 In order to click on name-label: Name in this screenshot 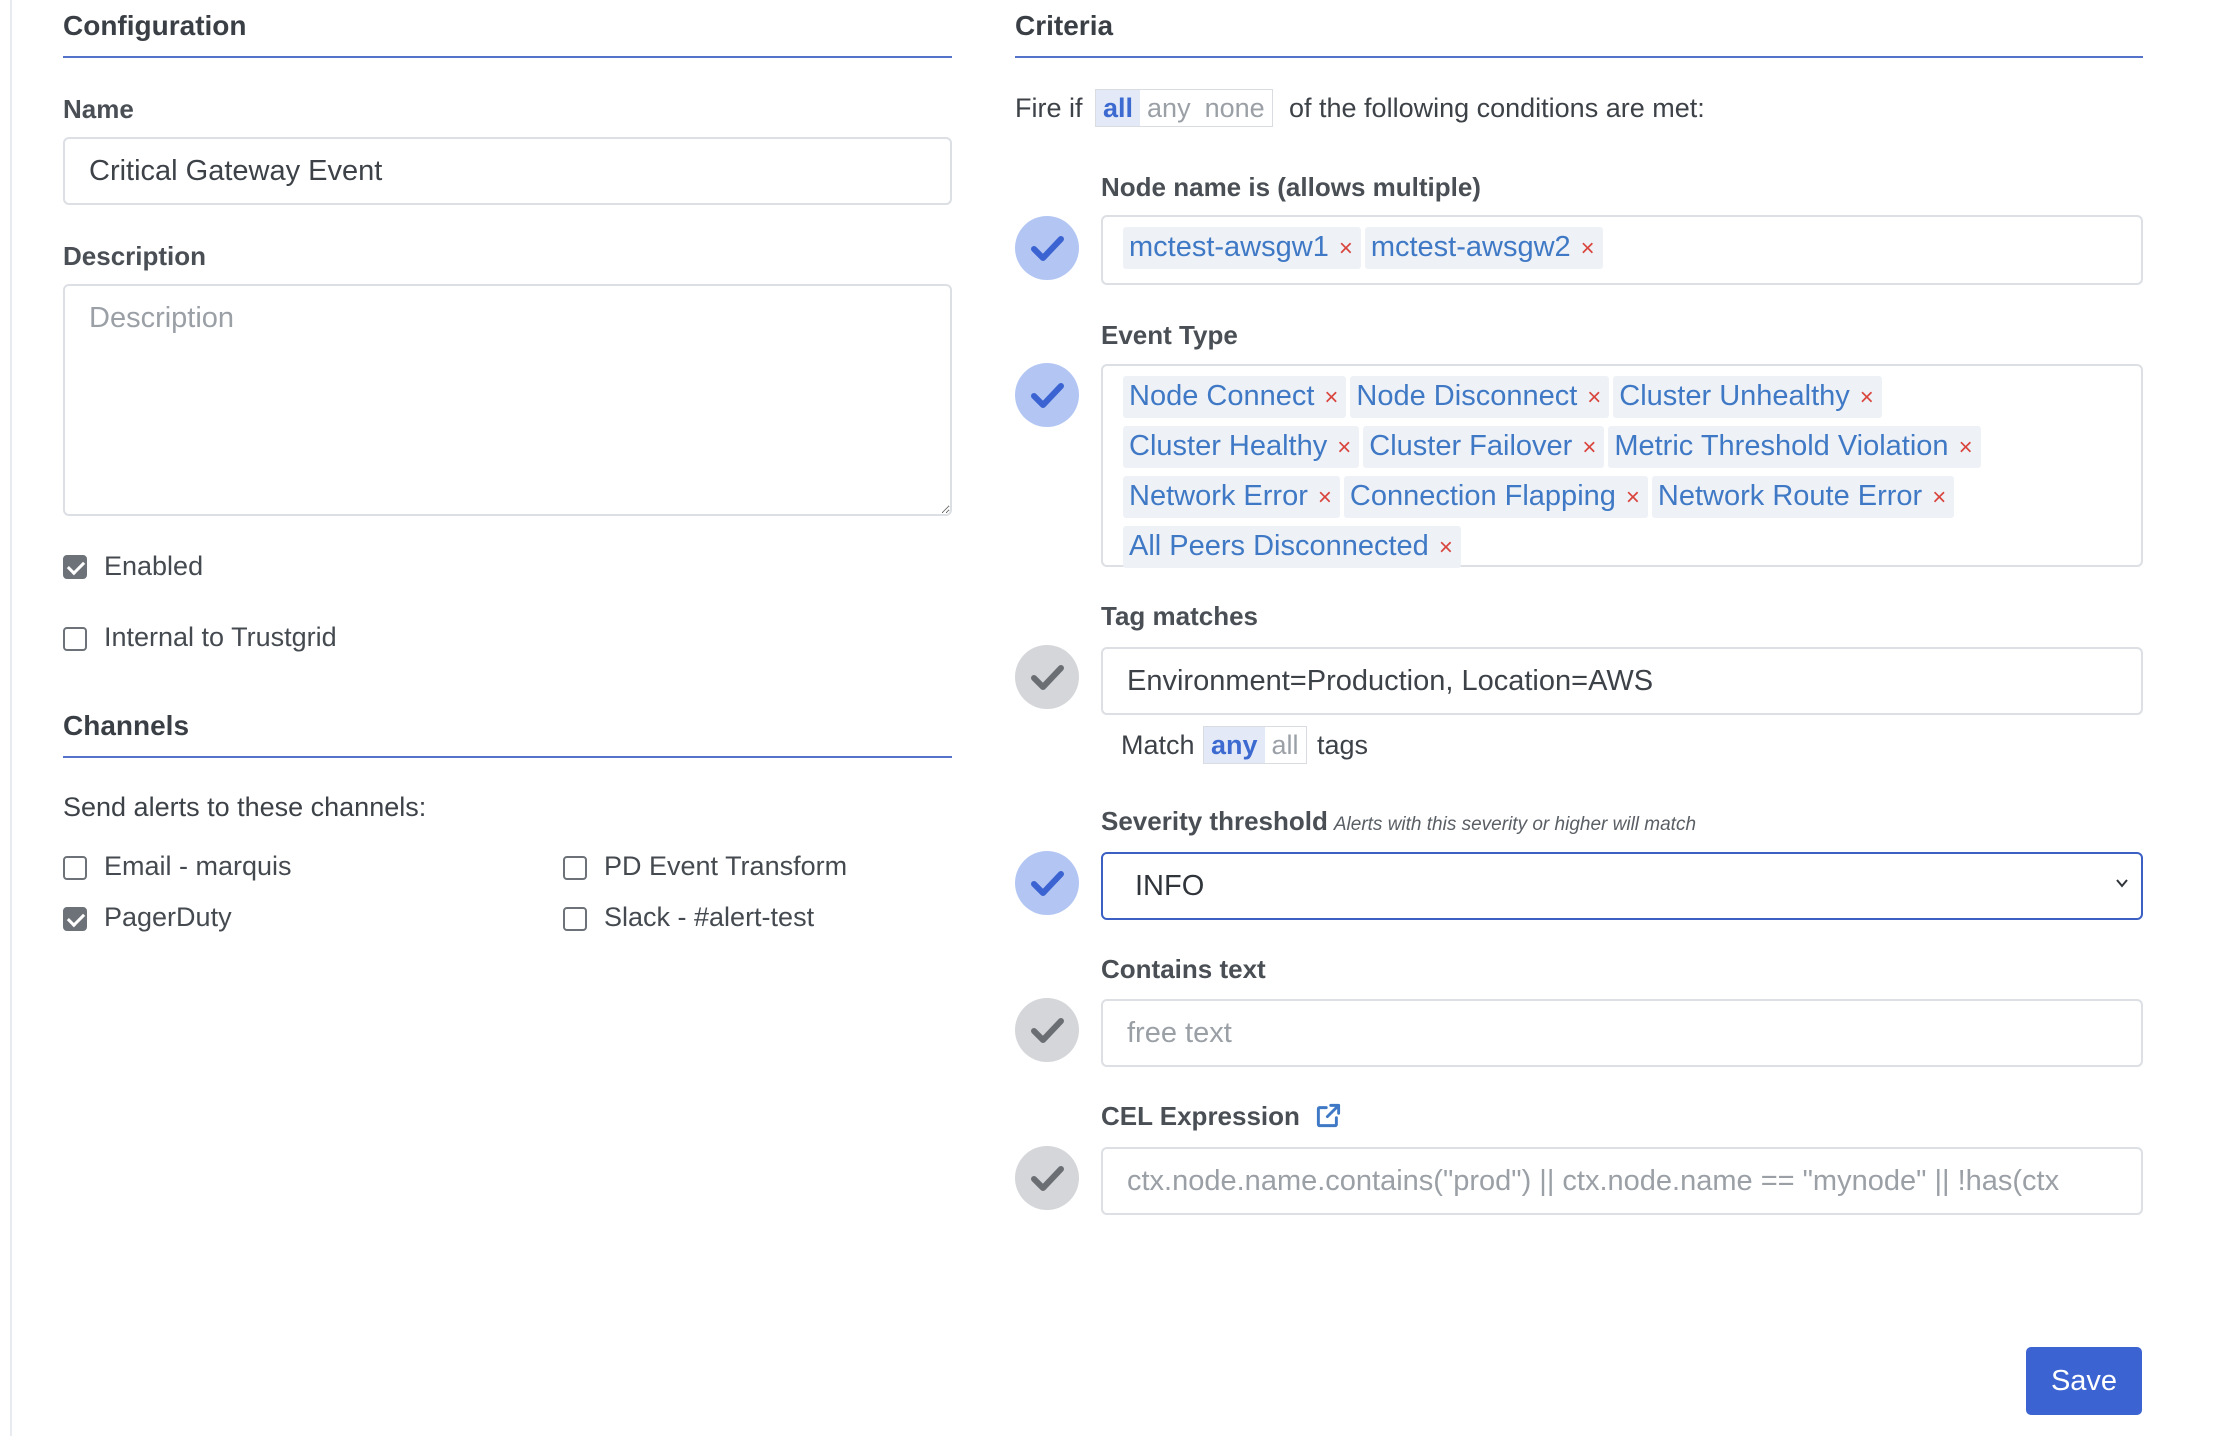, I will do `click(98, 109)`.